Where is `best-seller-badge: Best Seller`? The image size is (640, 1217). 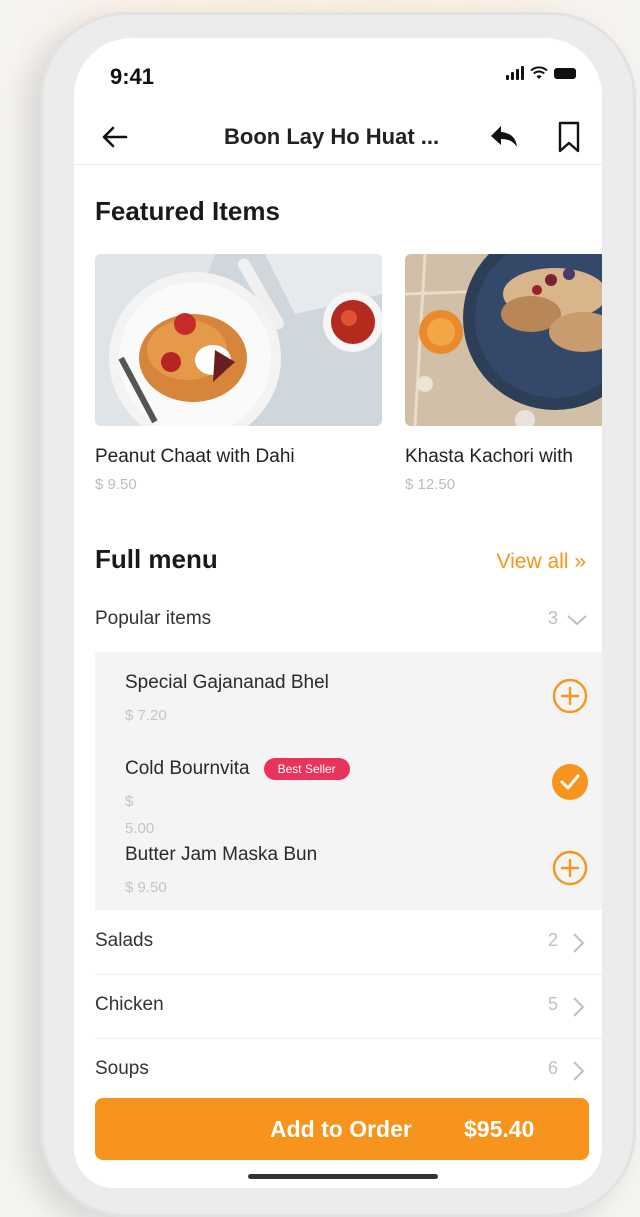 best-seller-badge: Best Seller is located at coordinates (306, 769).